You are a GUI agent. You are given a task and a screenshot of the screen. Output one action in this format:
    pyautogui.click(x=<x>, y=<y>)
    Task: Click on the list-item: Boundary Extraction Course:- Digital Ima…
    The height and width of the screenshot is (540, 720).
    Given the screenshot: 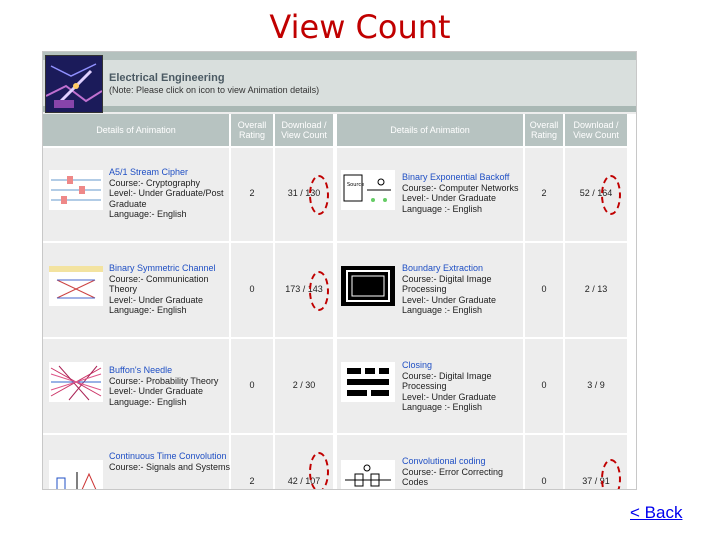 What is the action you would take?
    pyautogui.click(x=464, y=289)
    